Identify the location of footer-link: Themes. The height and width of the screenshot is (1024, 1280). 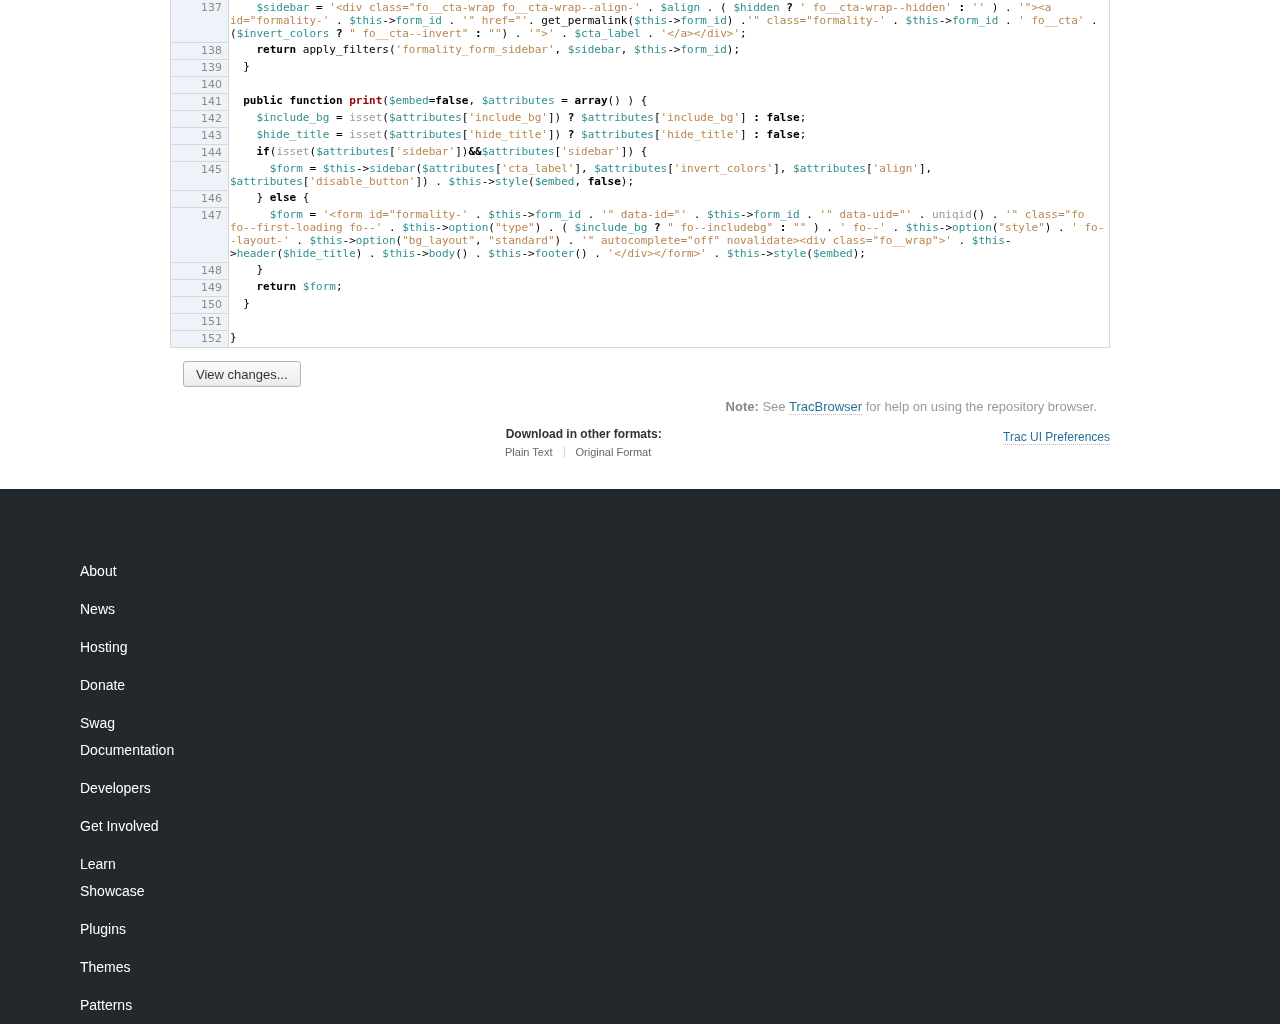
(105, 967).